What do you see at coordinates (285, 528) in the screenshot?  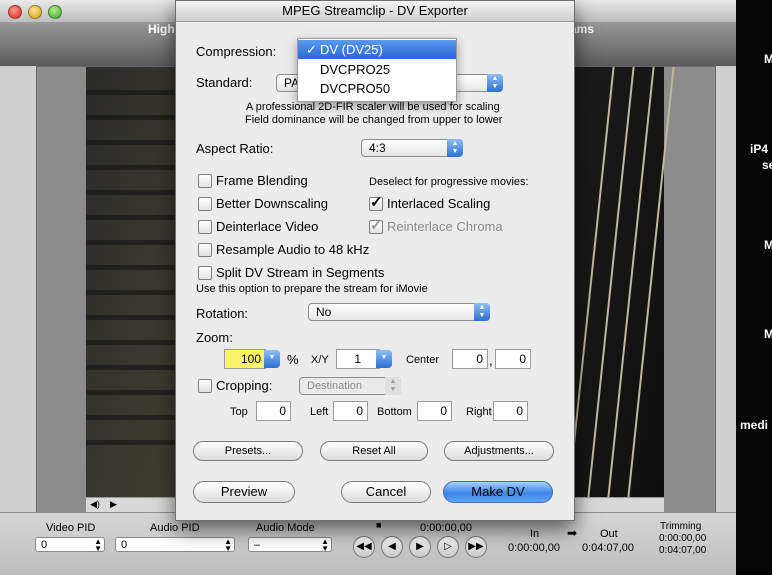 I see `audio-mode-label: Audio Mode` at bounding box center [285, 528].